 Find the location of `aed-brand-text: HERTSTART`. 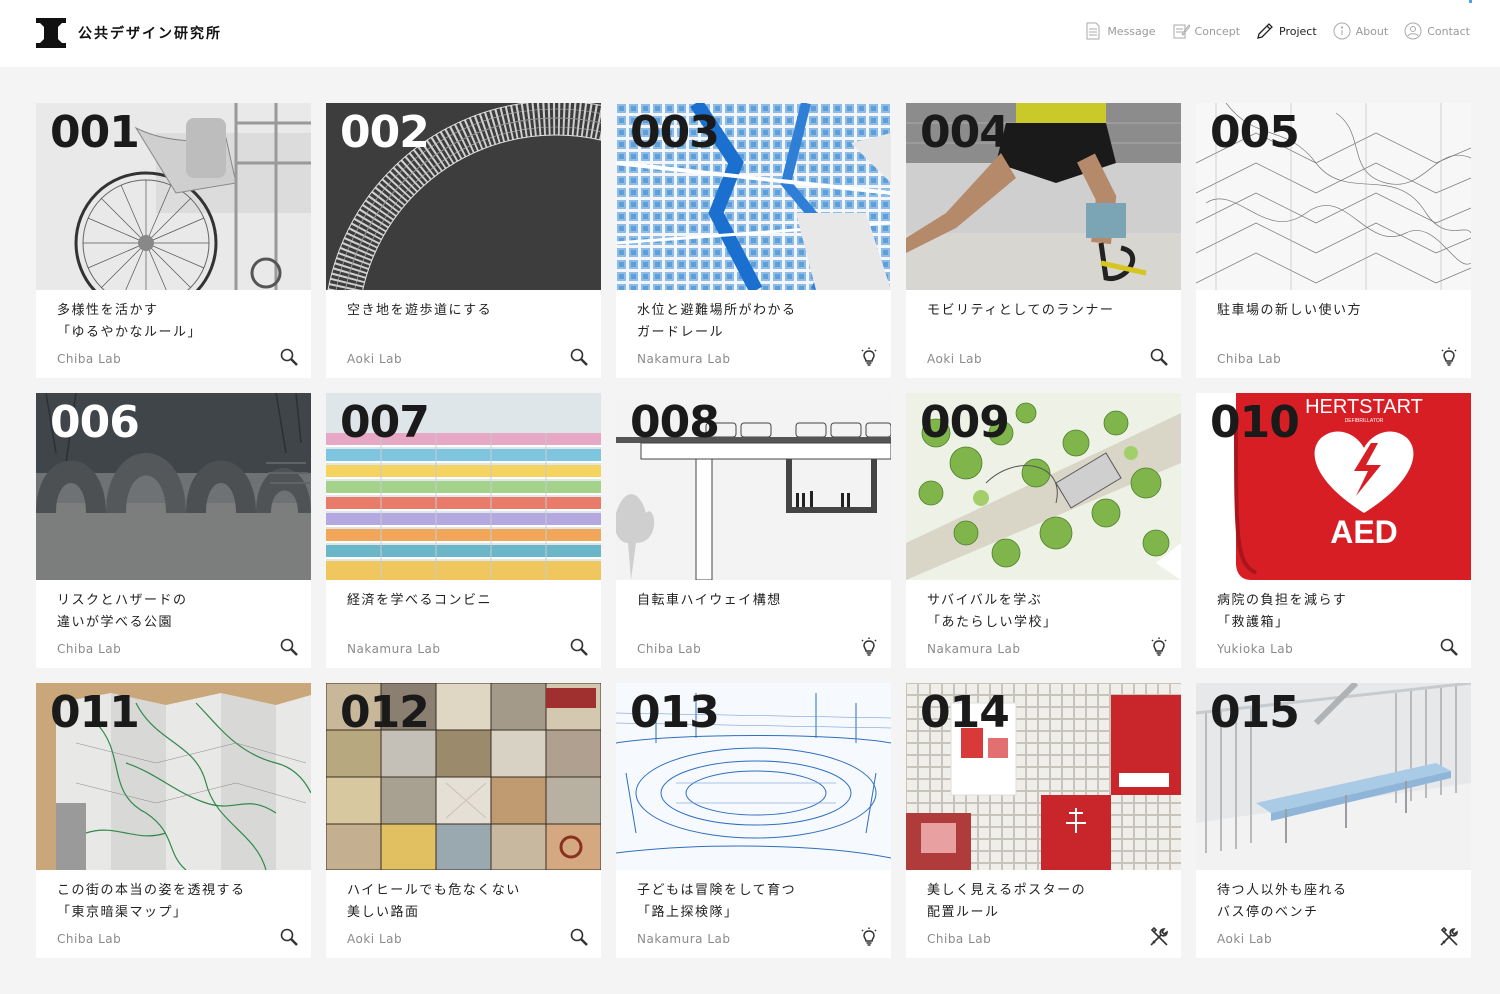

aed-brand-text: HERTSTART is located at coordinates (1364, 407).